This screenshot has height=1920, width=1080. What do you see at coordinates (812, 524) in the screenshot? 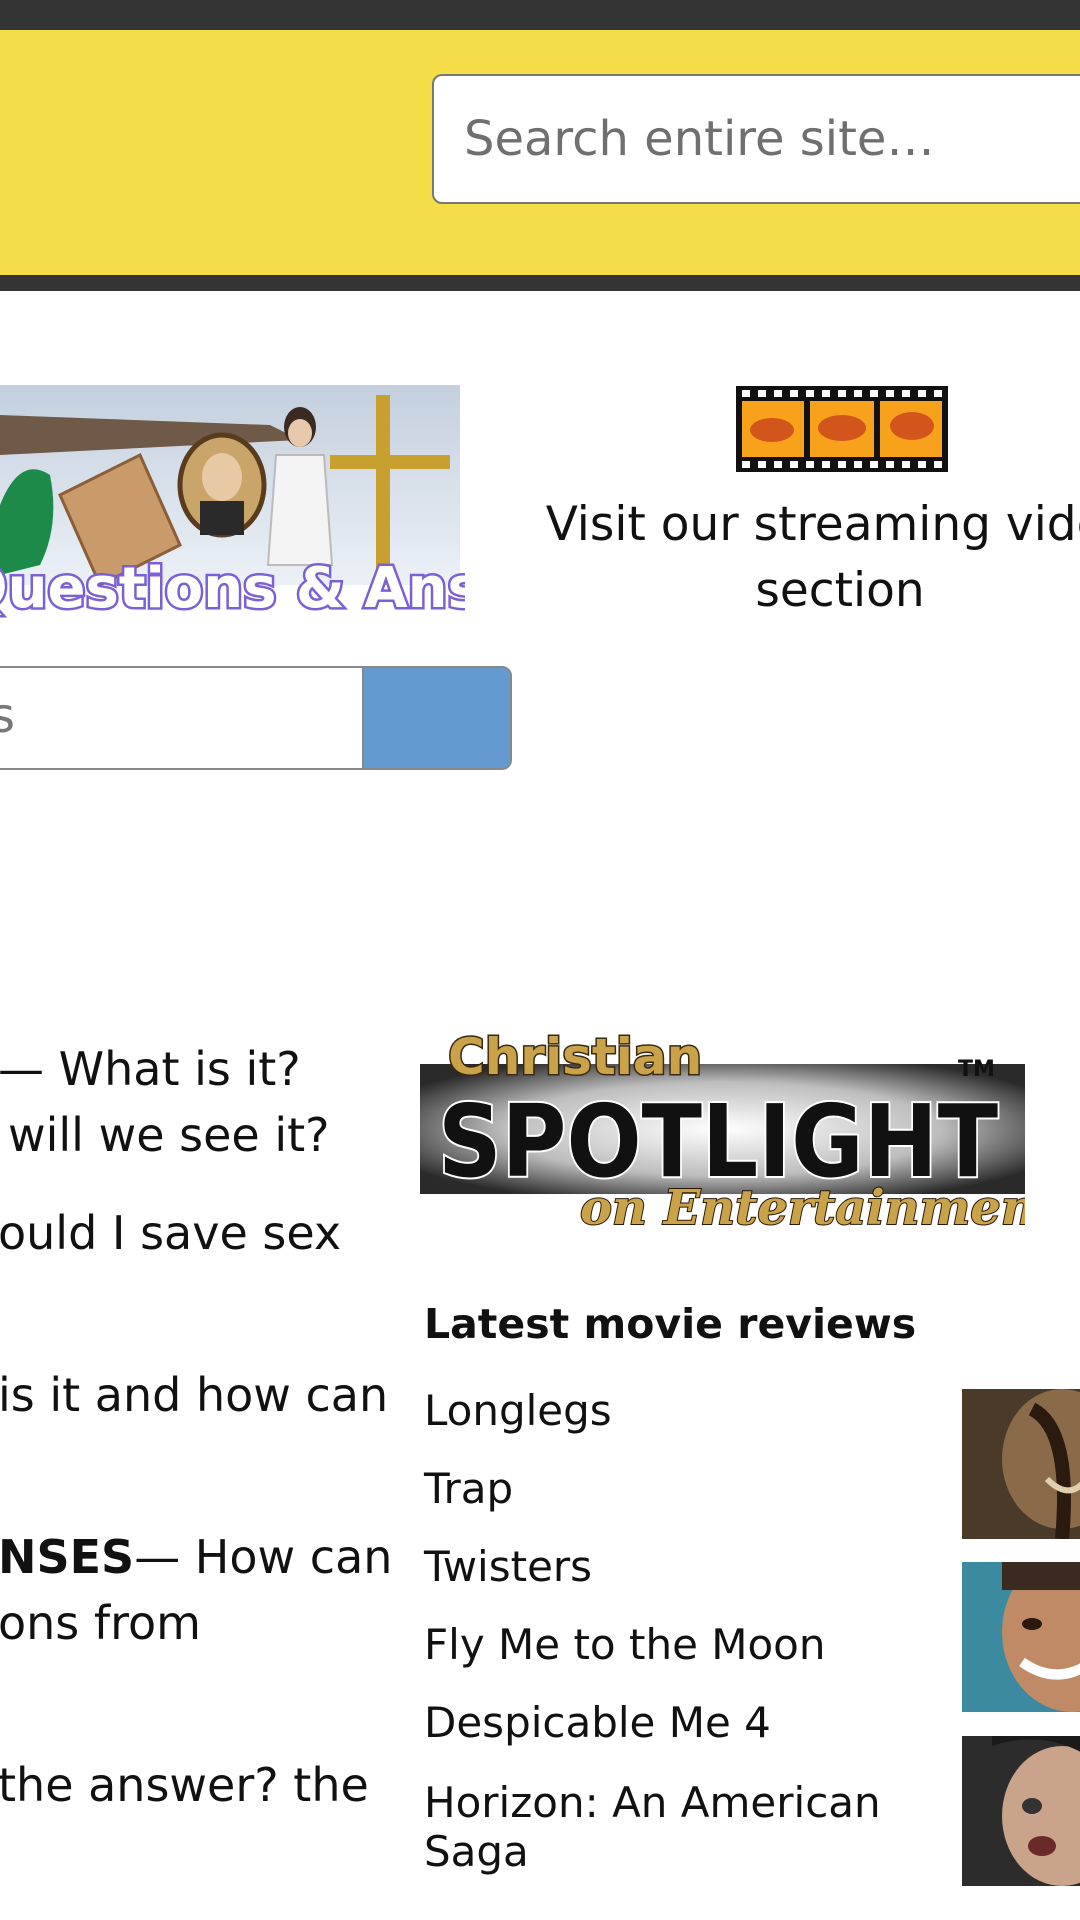
I see `visit-line-1: Visit our streaming video` at bounding box center [812, 524].